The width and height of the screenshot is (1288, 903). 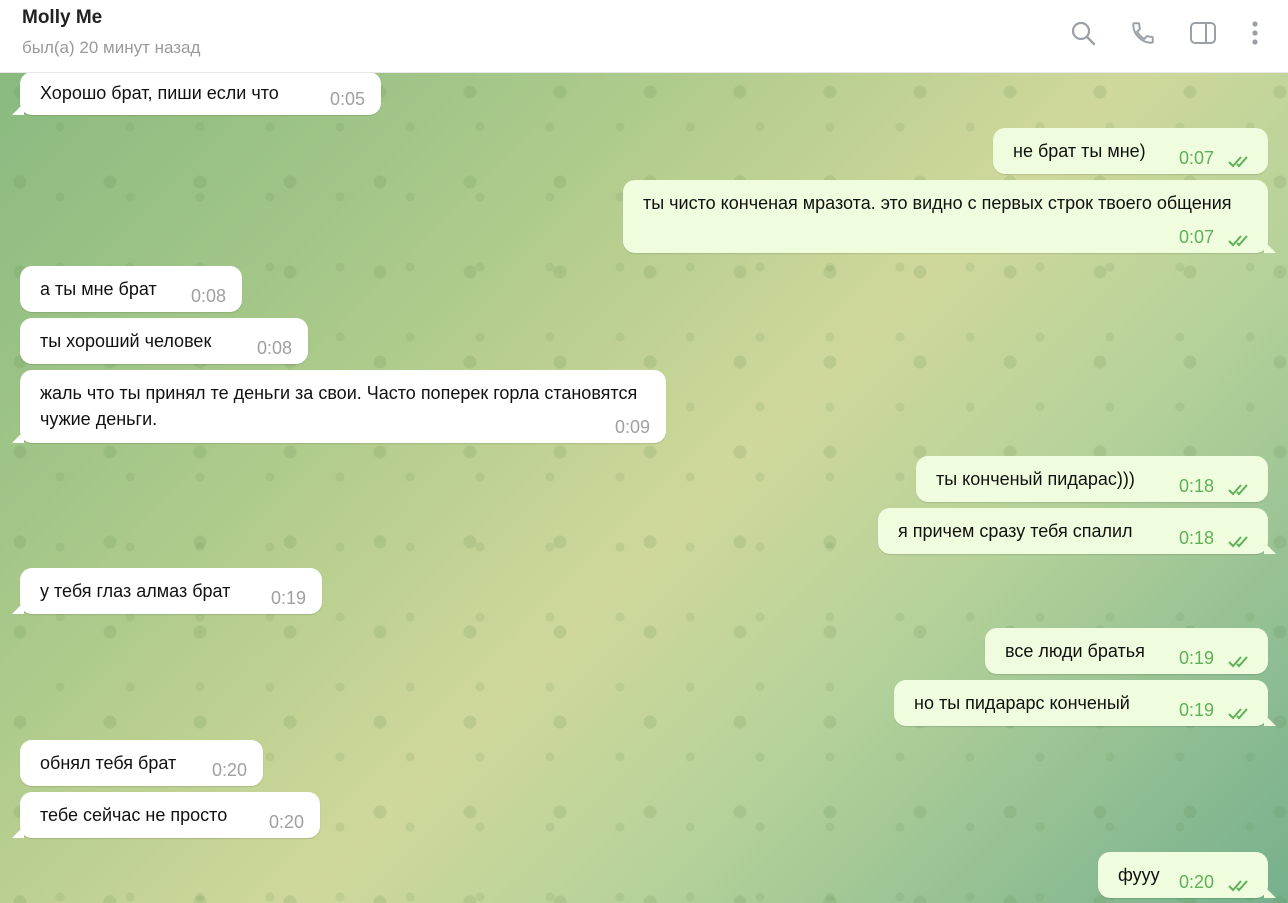 I want to click on message-outgoing: я причем сразу тебя спалил 0:18, so click(x=1077, y=531).